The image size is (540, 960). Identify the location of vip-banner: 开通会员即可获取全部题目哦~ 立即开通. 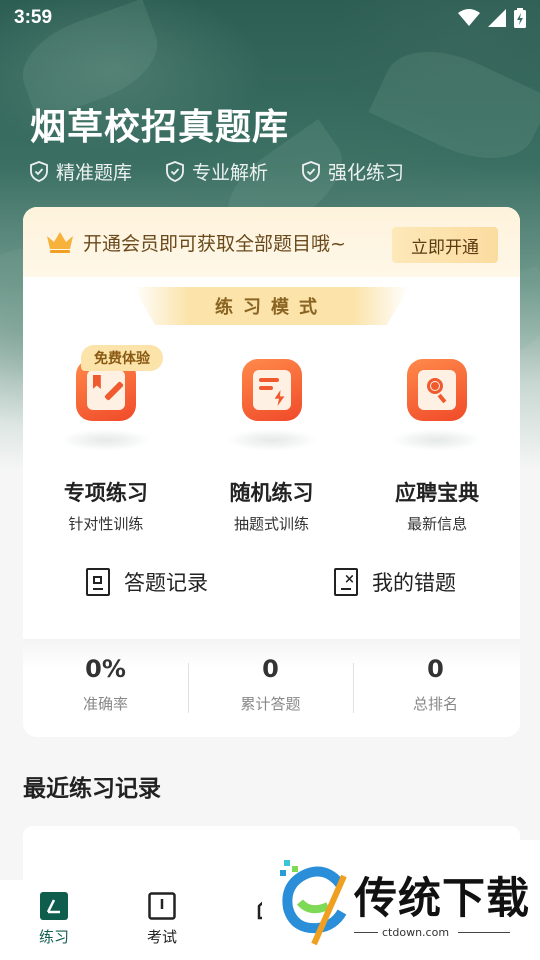
(271, 242).